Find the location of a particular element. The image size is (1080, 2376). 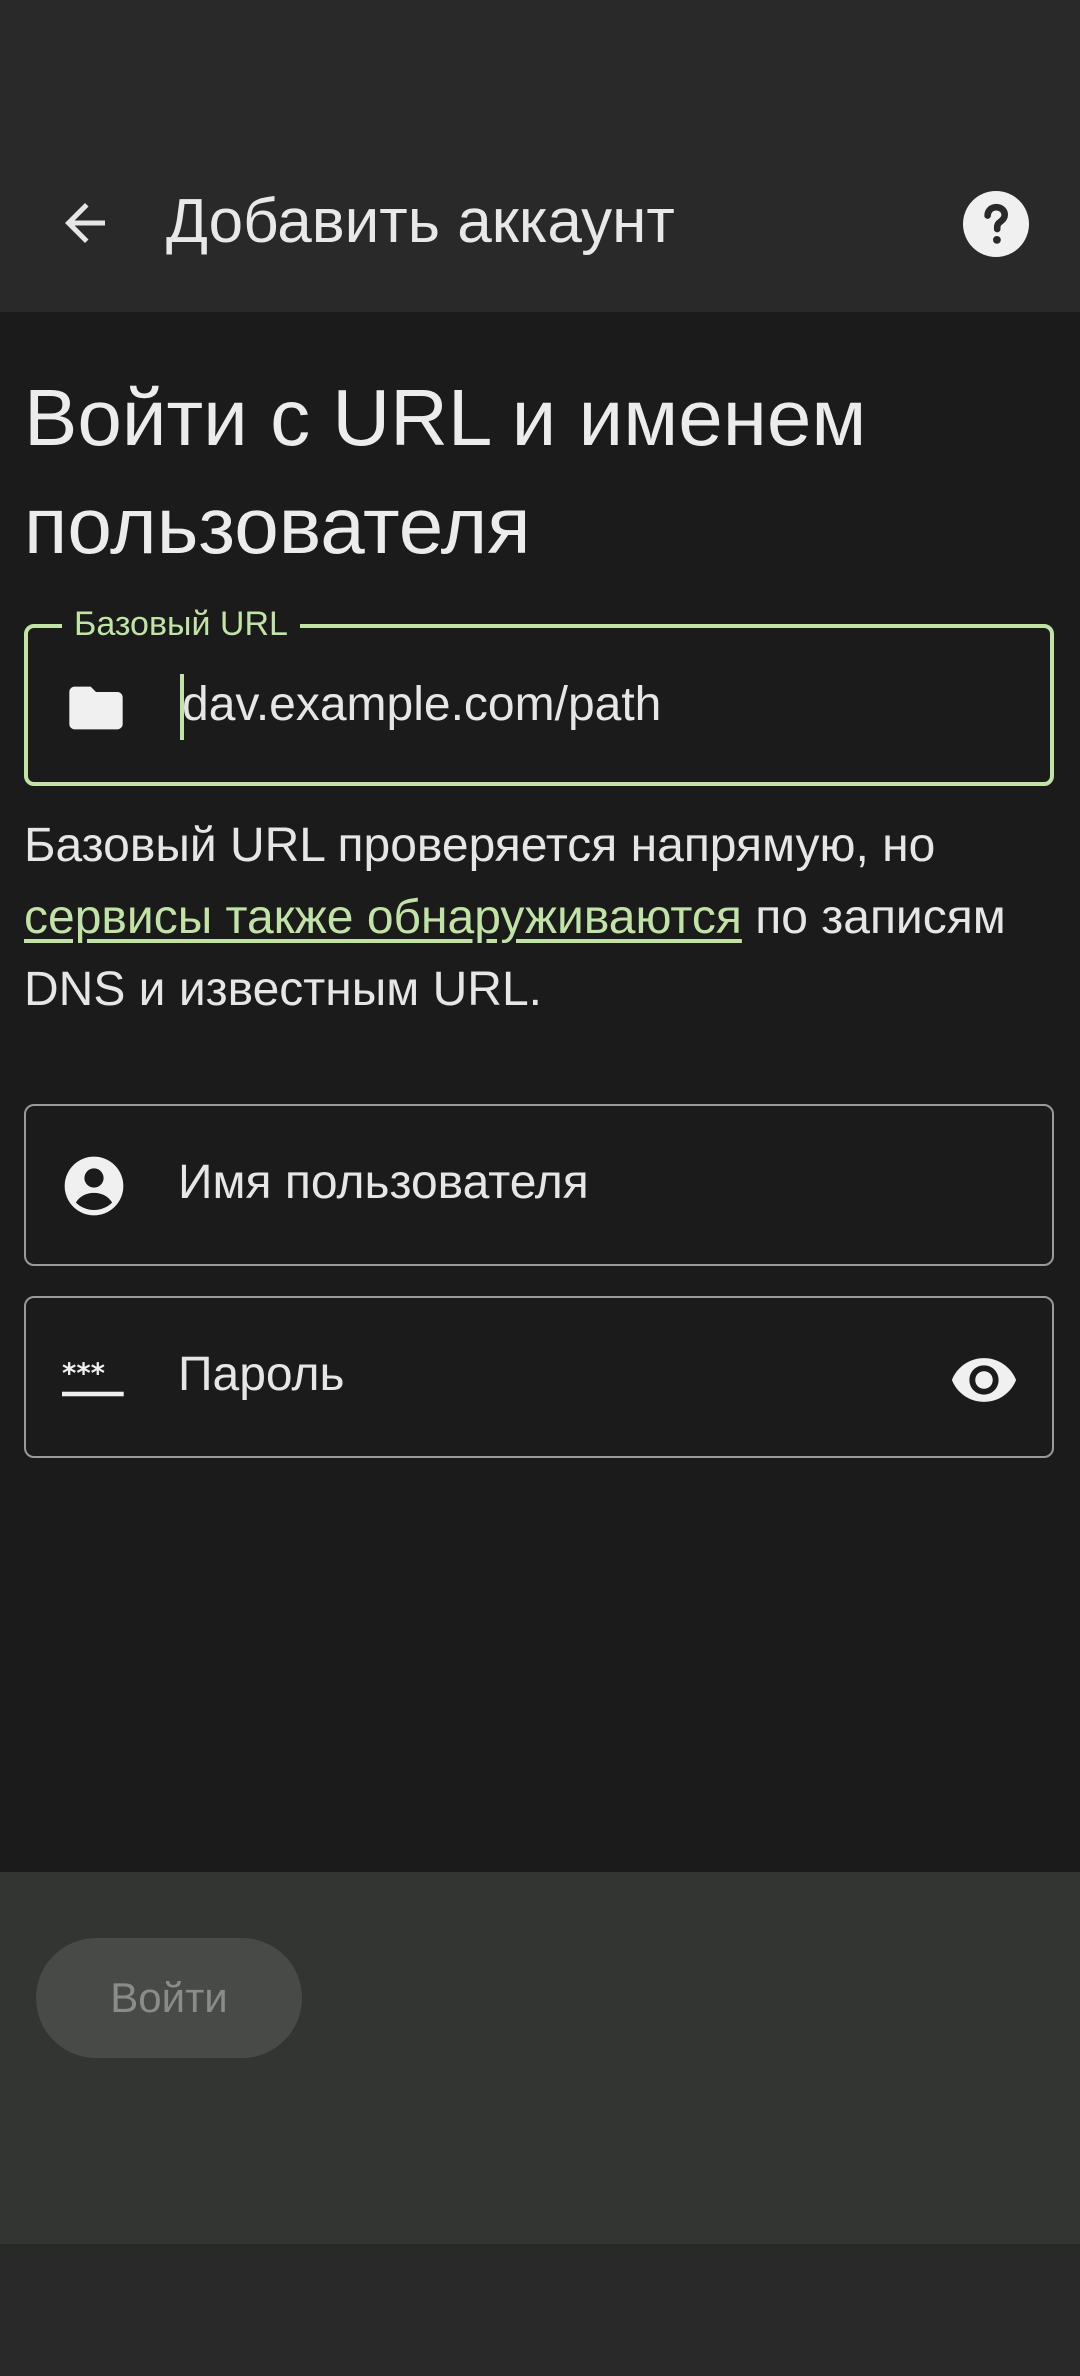

toggle-password-visibility-button is located at coordinates (984, 1380).